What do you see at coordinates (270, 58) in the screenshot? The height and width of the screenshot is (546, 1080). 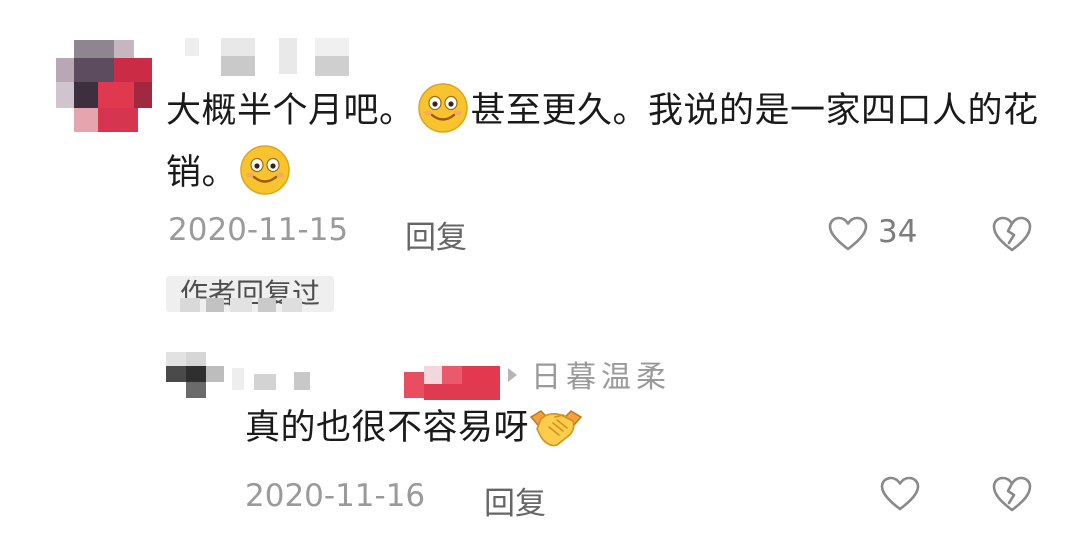 I see `username-censored` at bounding box center [270, 58].